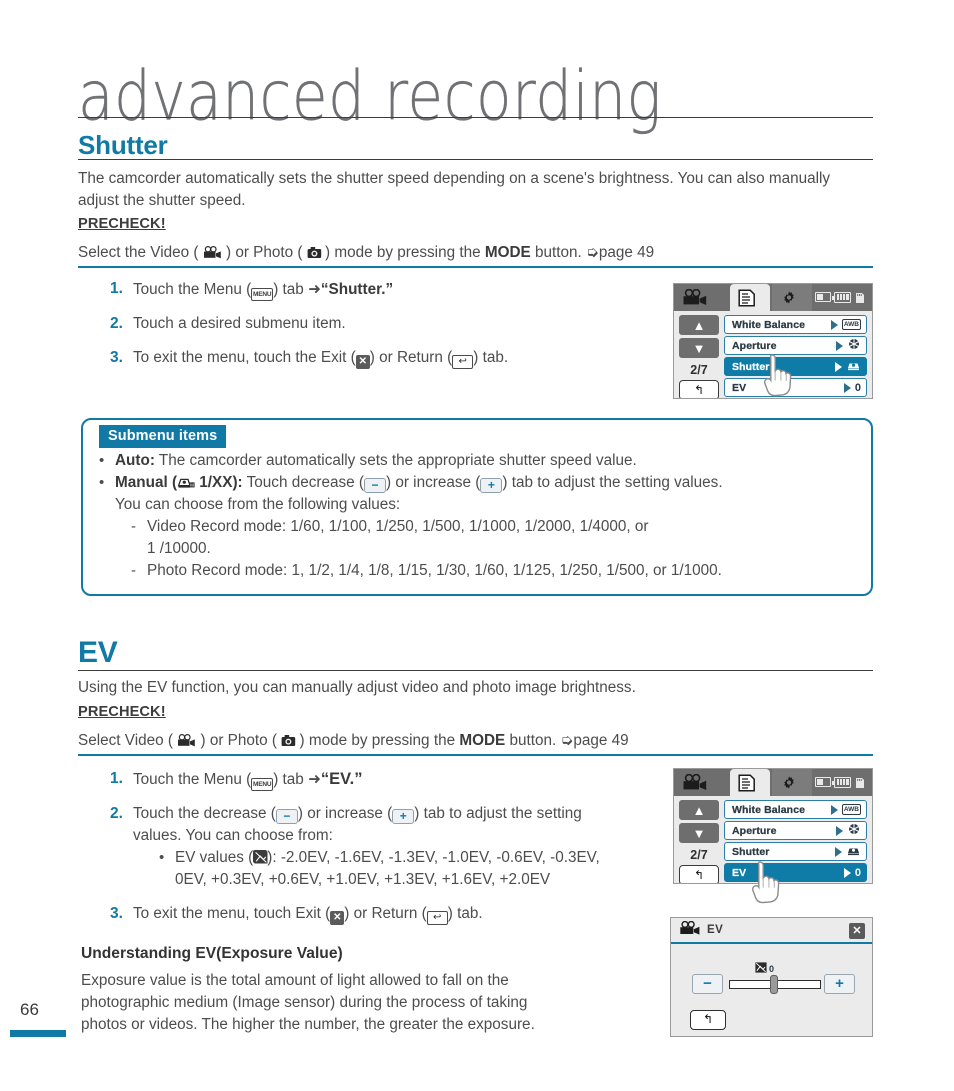  What do you see at coordinates (314, 779) in the screenshot?
I see `arrow-right-icon: ➜` at bounding box center [314, 779].